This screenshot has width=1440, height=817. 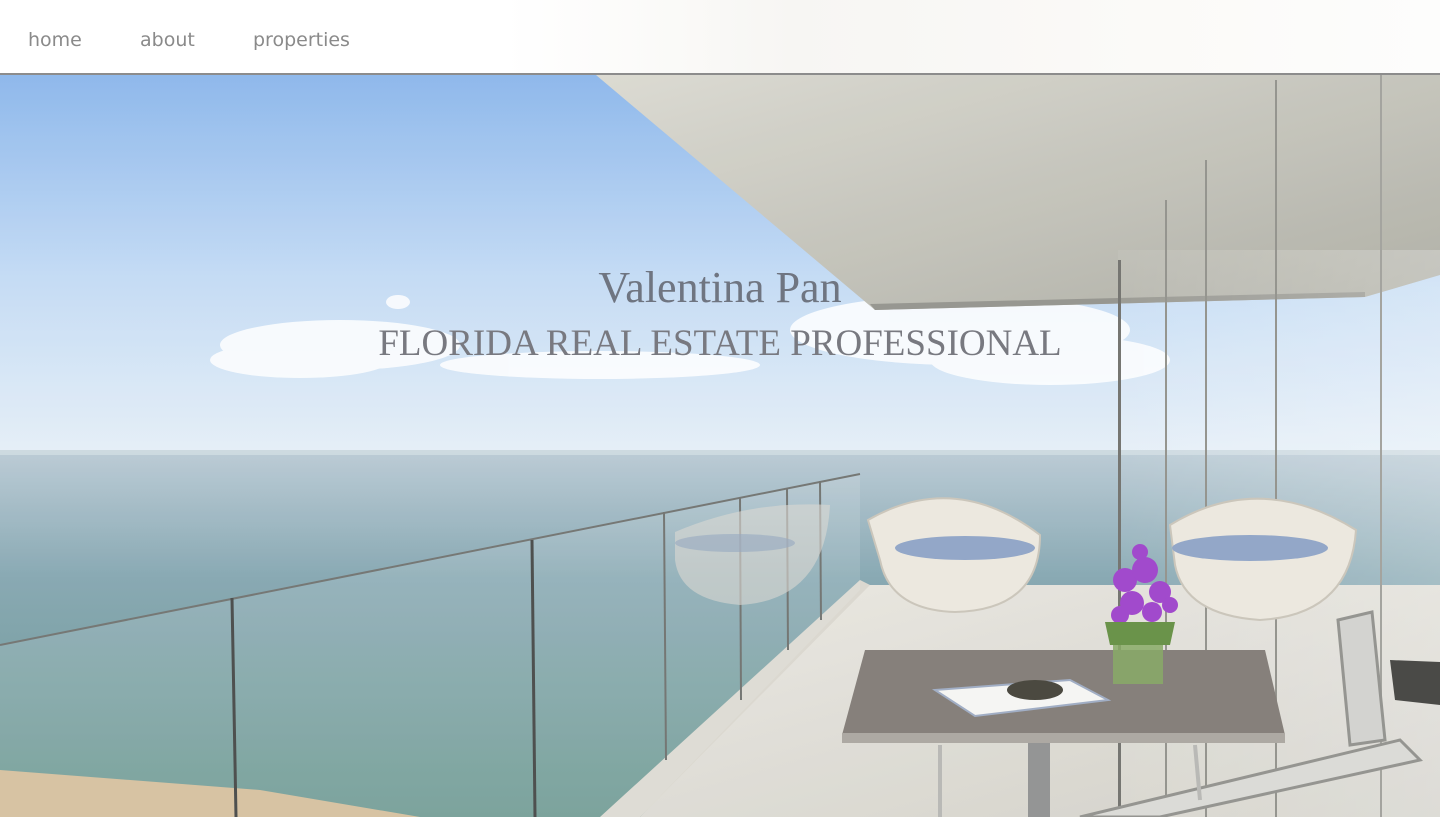 What do you see at coordinates (55, 40) in the screenshot?
I see `nav-home-link: home` at bounding box center [55, 40].